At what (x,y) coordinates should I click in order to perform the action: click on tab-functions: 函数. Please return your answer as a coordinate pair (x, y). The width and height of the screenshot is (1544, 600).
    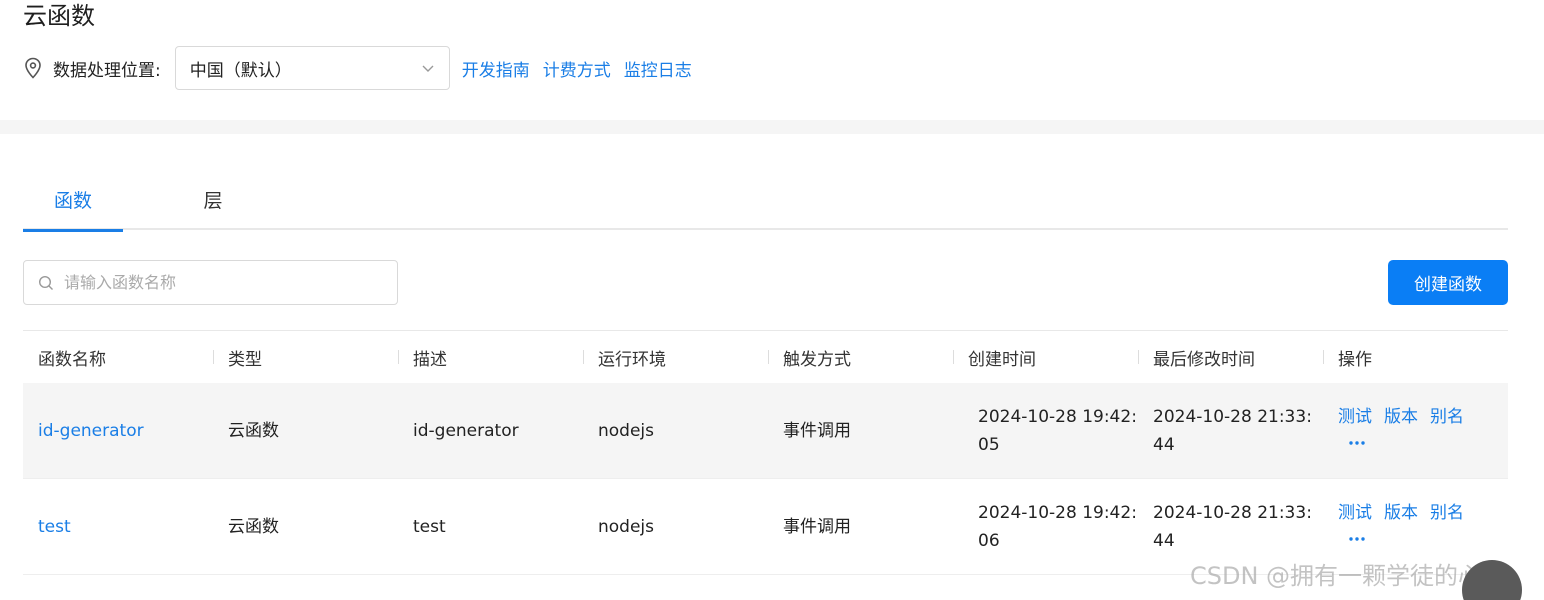
    Looking at the image, I should click on (73, 204).